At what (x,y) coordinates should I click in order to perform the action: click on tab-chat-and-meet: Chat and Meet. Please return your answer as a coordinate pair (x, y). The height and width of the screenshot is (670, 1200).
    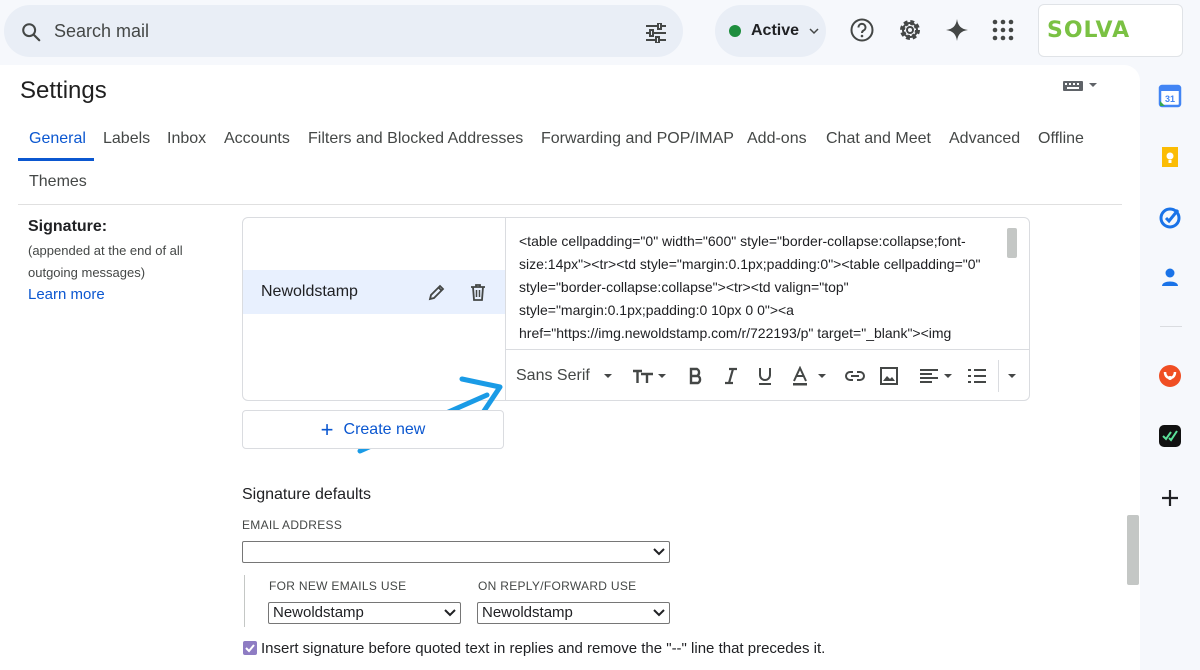
    Looking at the image, I should click on (878, 139).